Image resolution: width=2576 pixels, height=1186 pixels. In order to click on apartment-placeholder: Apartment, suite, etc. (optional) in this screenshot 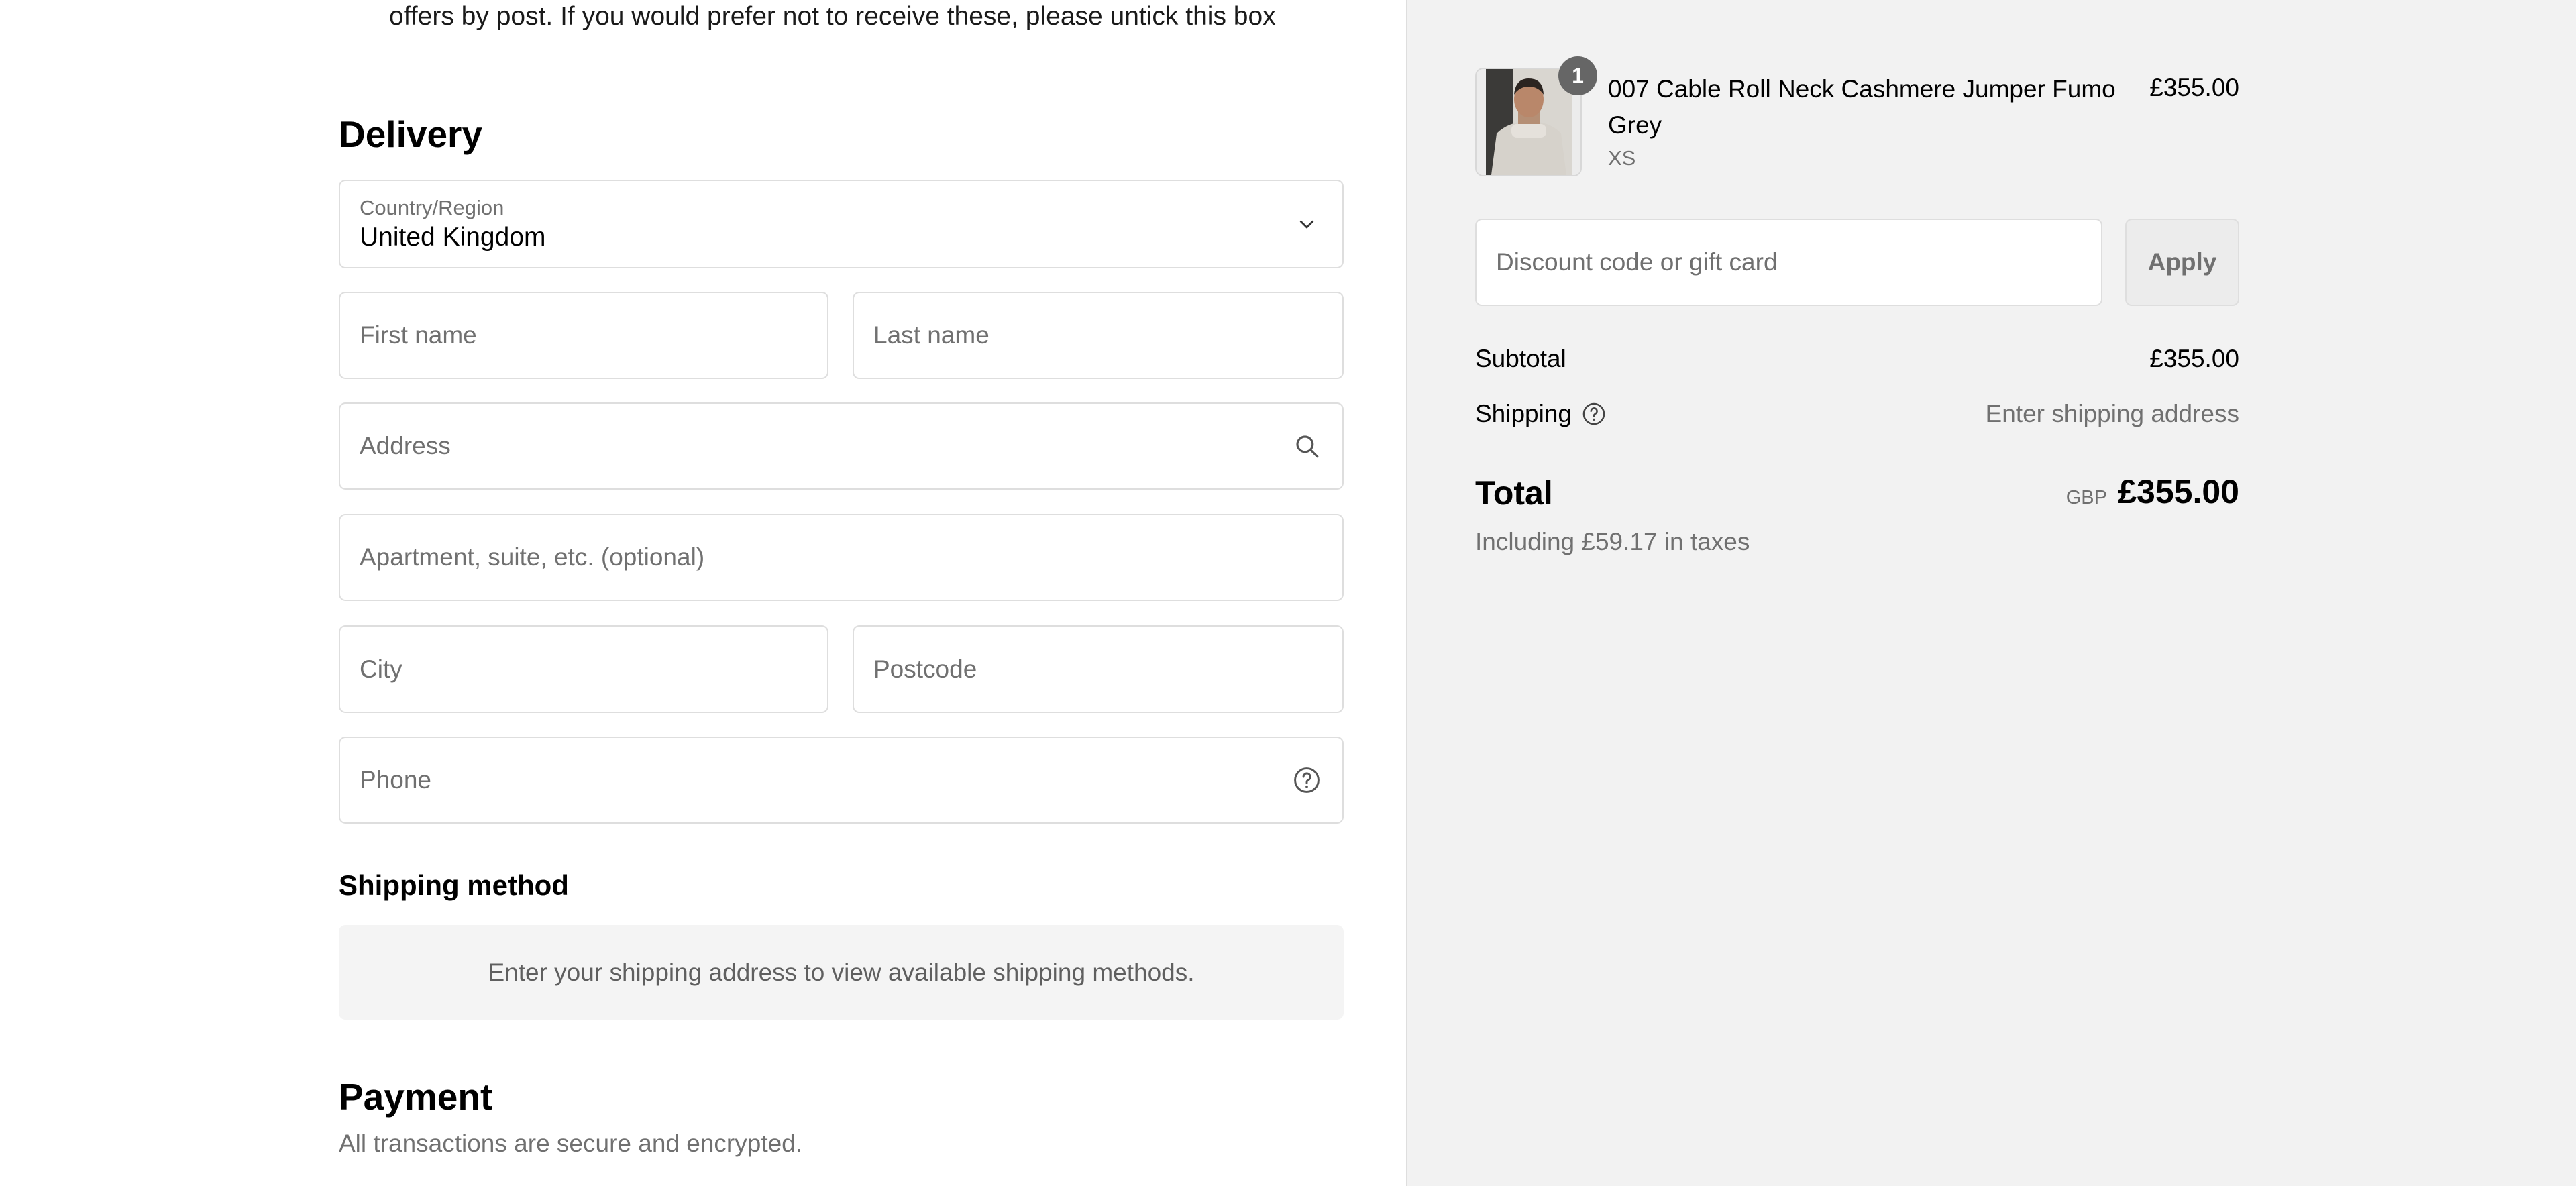, I will do `click(532, 557)`.